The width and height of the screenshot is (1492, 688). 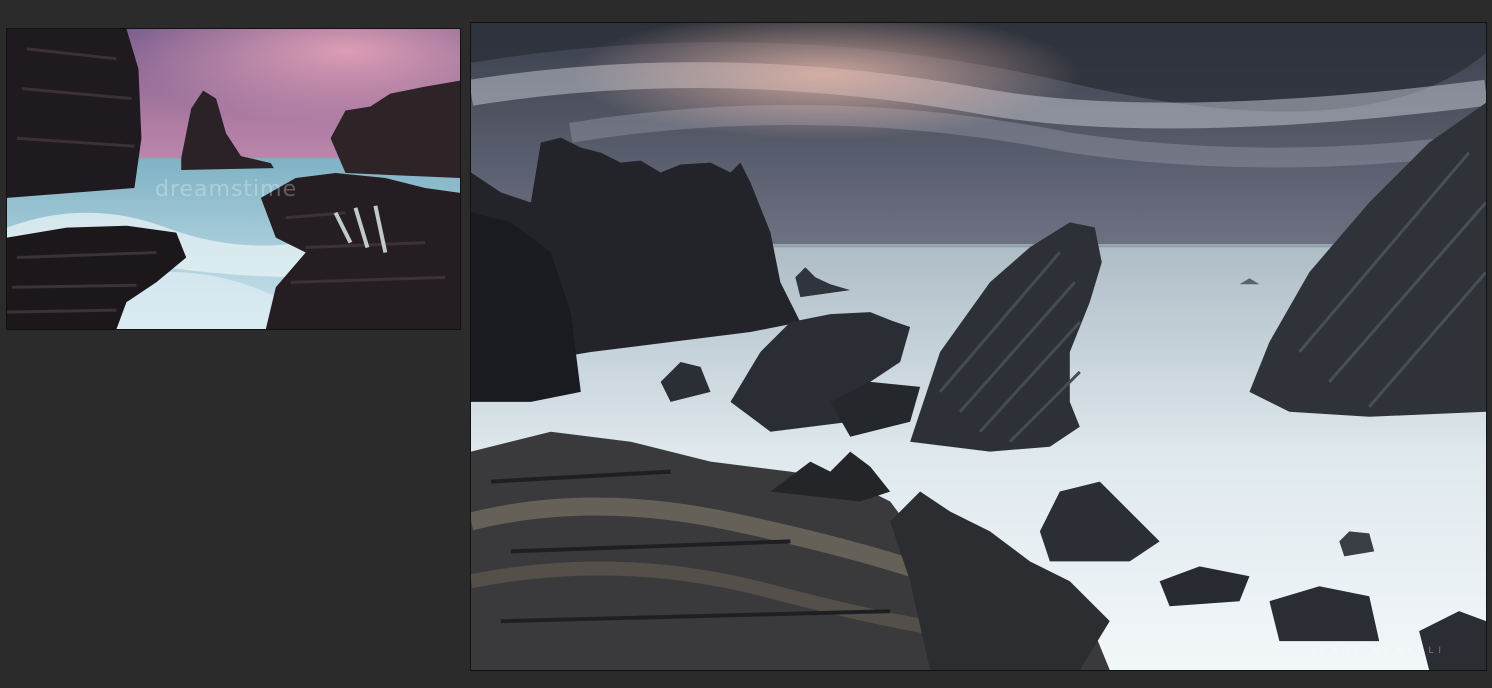 I want to click on left-seascape-photo: dreamstime, so click(x=233, y=179).